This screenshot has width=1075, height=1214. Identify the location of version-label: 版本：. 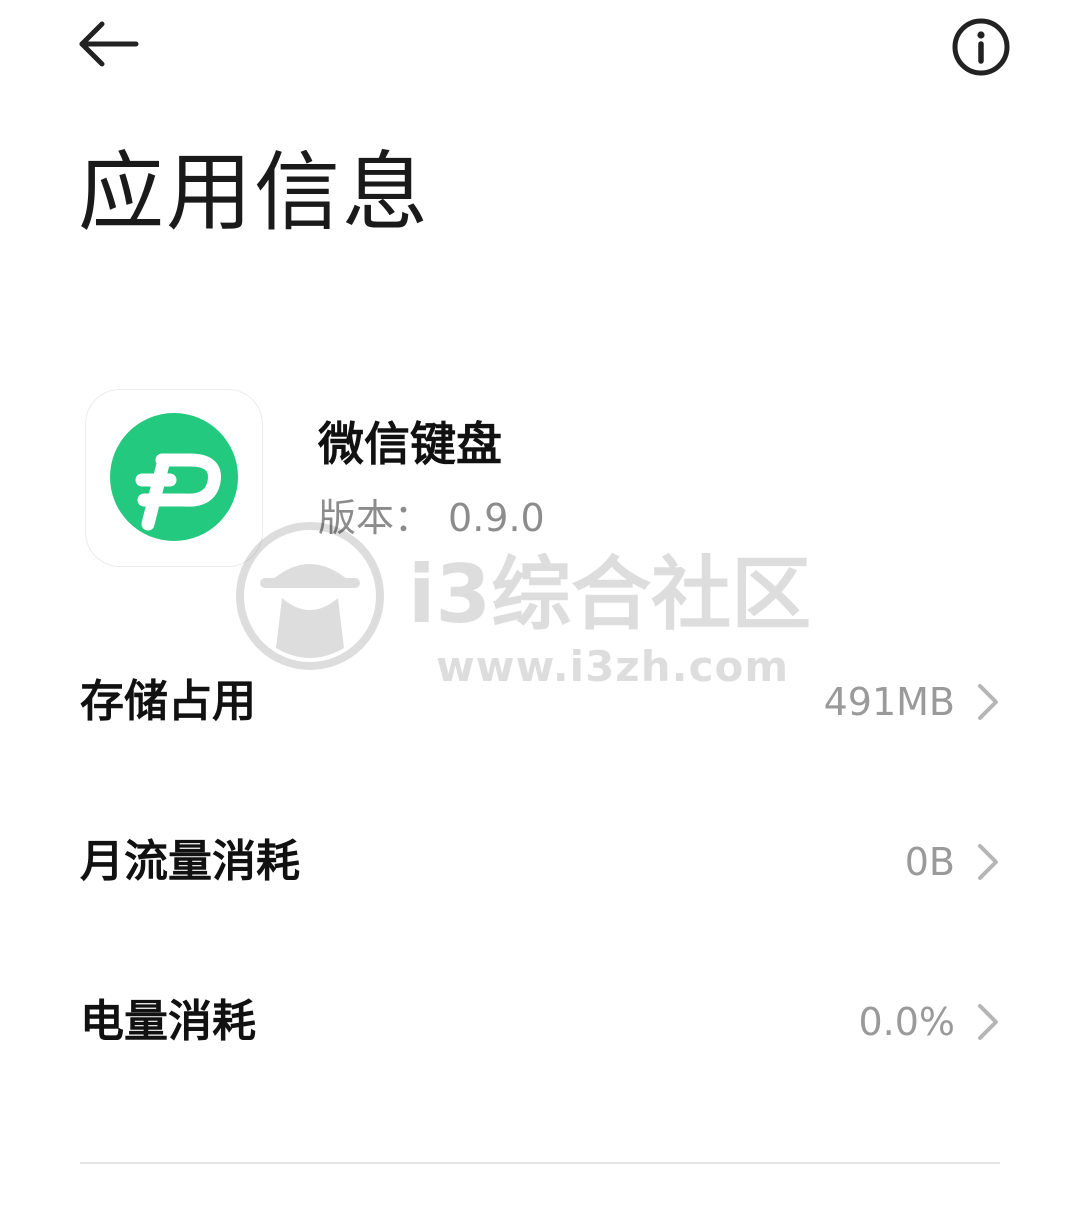
(375, 518).